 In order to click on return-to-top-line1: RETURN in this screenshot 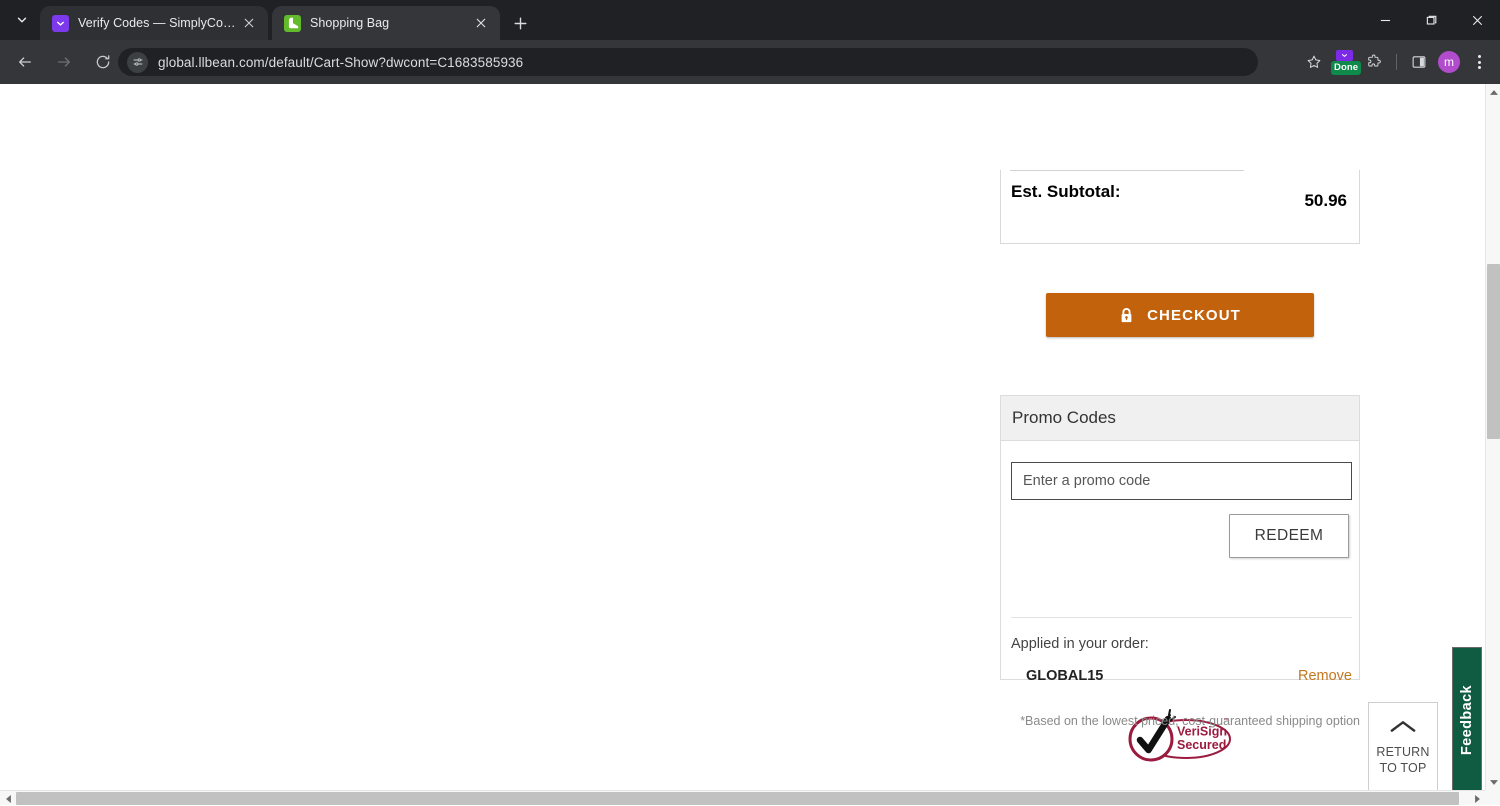, I will do `click(1402, 752)`.